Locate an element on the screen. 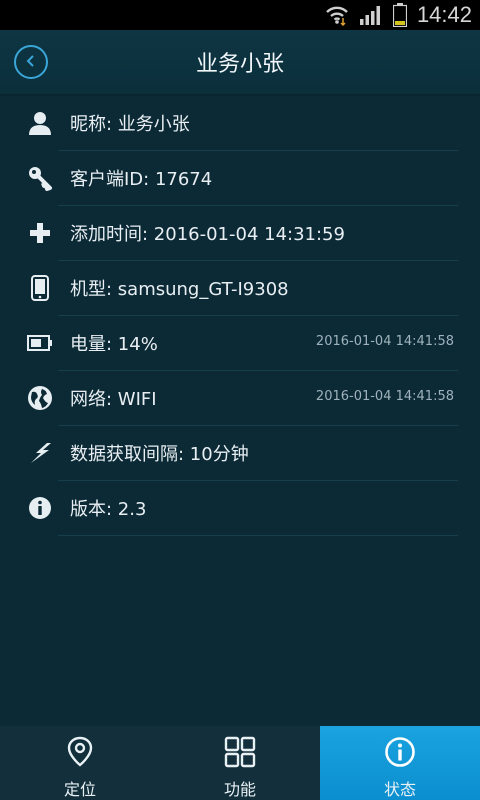 This screenshot has width=480, height=800. lightning-icon is located at coordinates (40, 453).